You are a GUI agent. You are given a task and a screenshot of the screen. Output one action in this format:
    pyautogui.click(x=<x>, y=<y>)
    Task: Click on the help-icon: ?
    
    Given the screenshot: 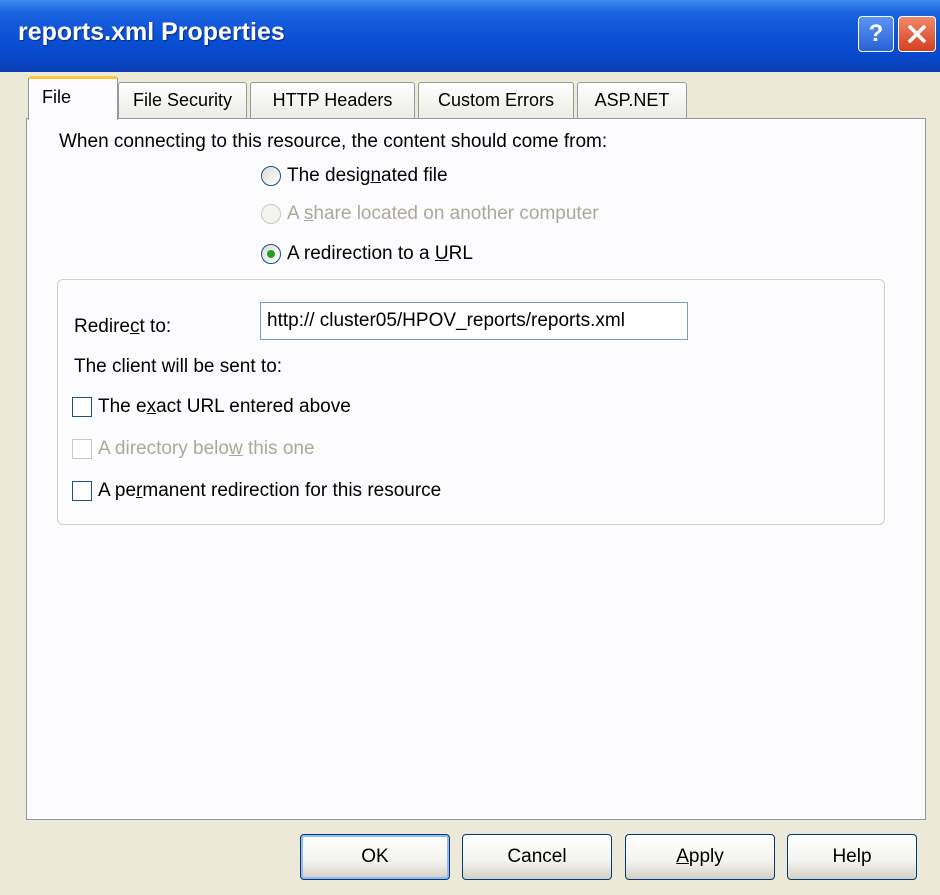 What is the action you would take?
    pyautogui.click(x=876, y=33)
    